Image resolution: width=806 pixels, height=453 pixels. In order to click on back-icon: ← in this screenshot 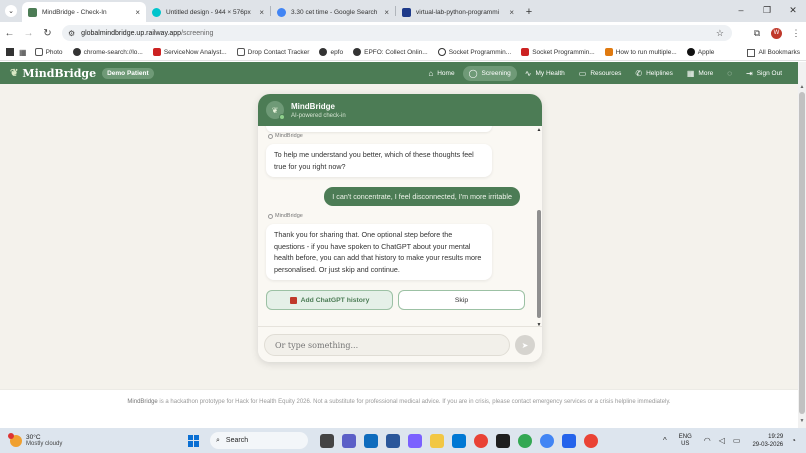, I will do `click(9, 33)`.